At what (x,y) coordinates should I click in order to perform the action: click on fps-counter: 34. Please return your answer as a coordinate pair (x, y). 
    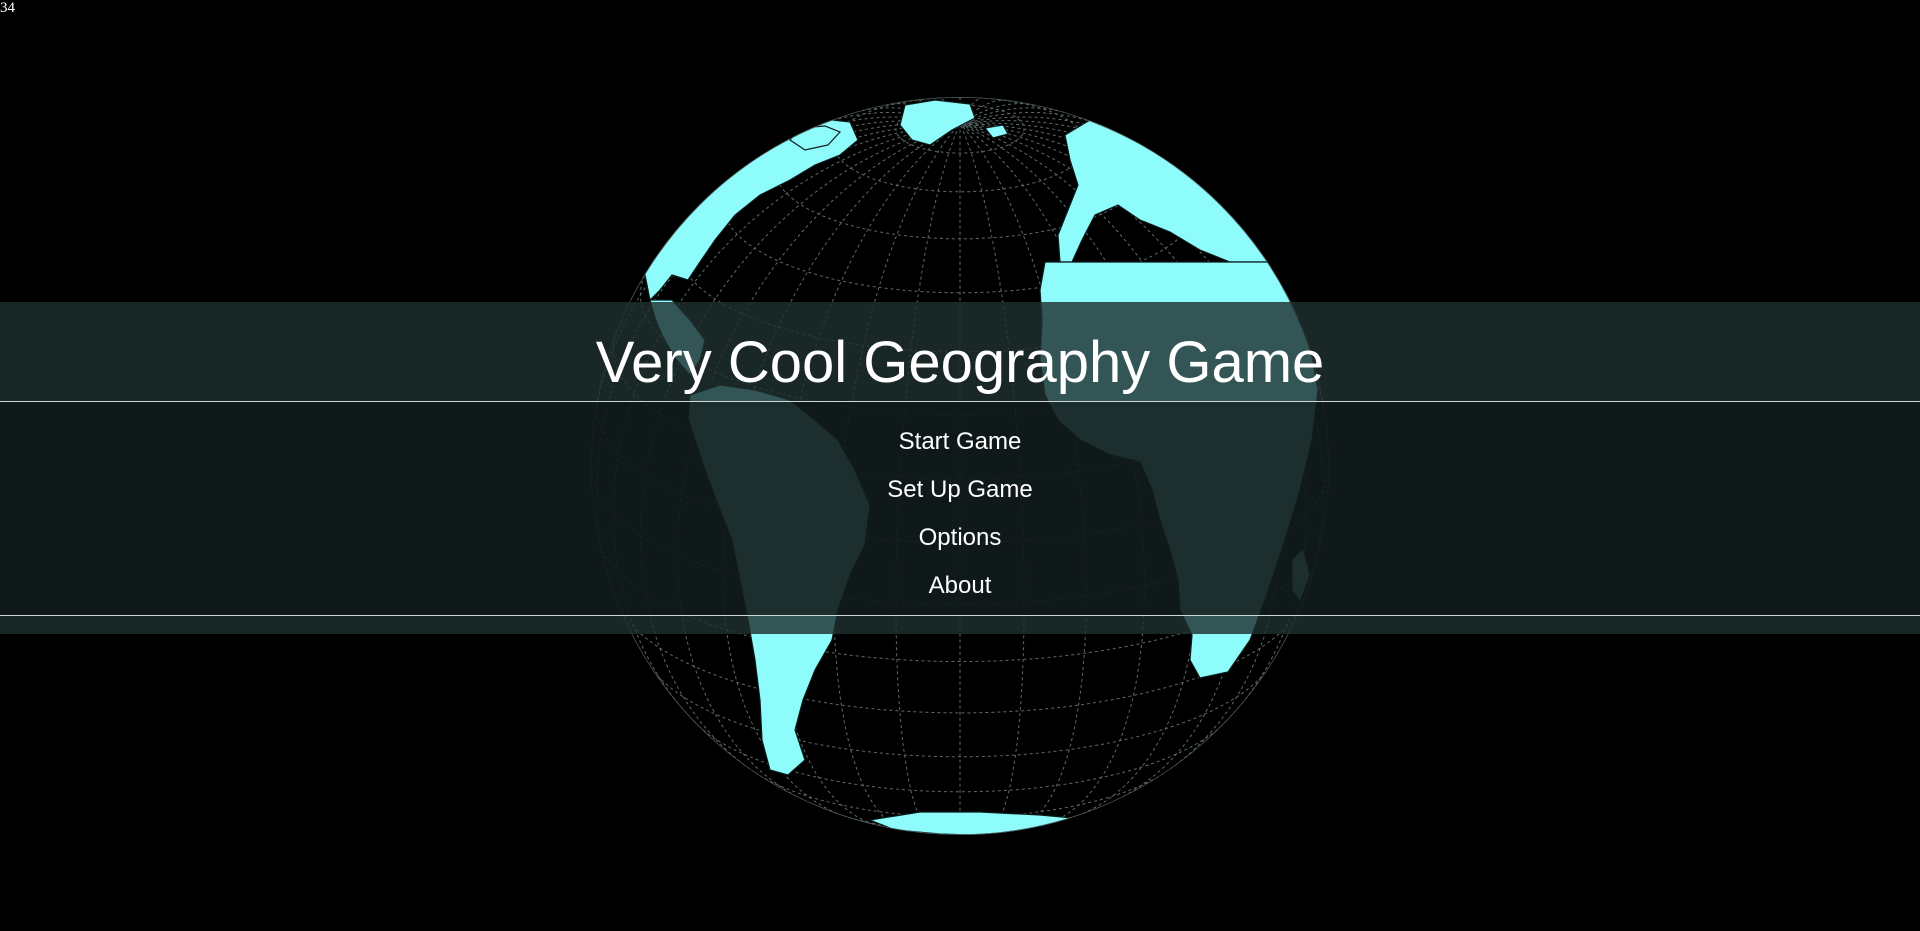
    Looking at the image, I should click on (7, 8).